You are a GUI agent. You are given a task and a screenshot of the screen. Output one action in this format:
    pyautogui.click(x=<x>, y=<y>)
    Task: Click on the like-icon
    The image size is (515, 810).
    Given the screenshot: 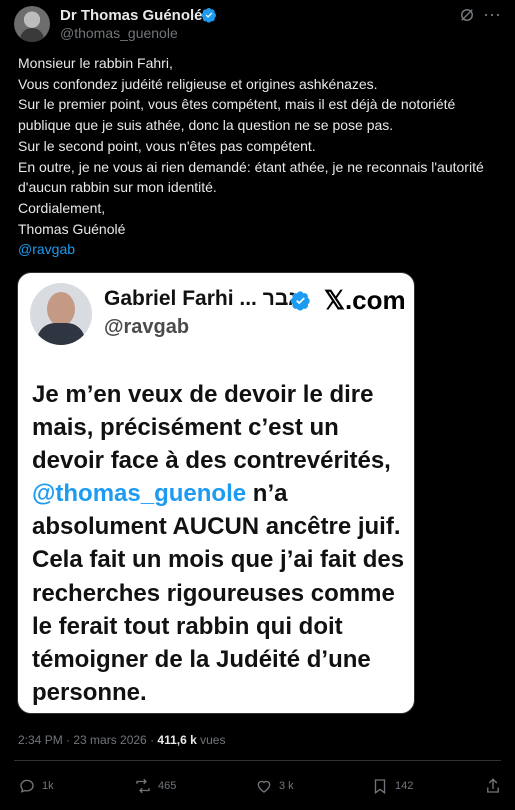 What is the action you would take?
    pyautogui.click(x=264, y=786)
    